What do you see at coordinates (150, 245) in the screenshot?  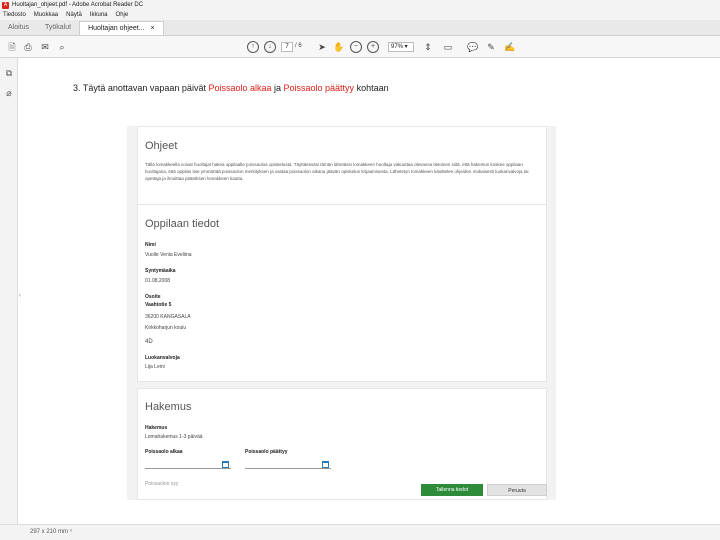 I see `name-label: Nimi` at bounding box center [150, 245].